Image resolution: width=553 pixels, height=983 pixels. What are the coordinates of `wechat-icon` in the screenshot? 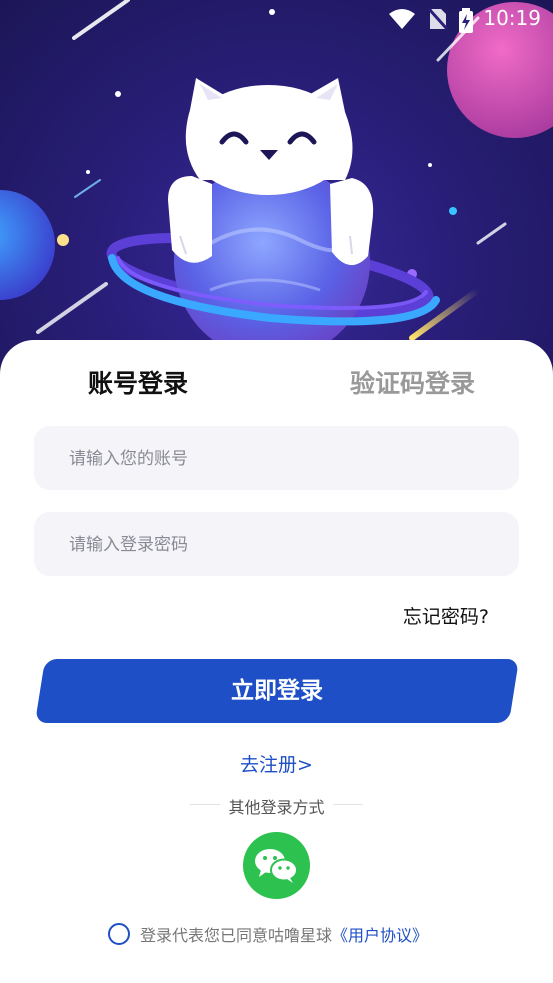 It's located at (276, 866).